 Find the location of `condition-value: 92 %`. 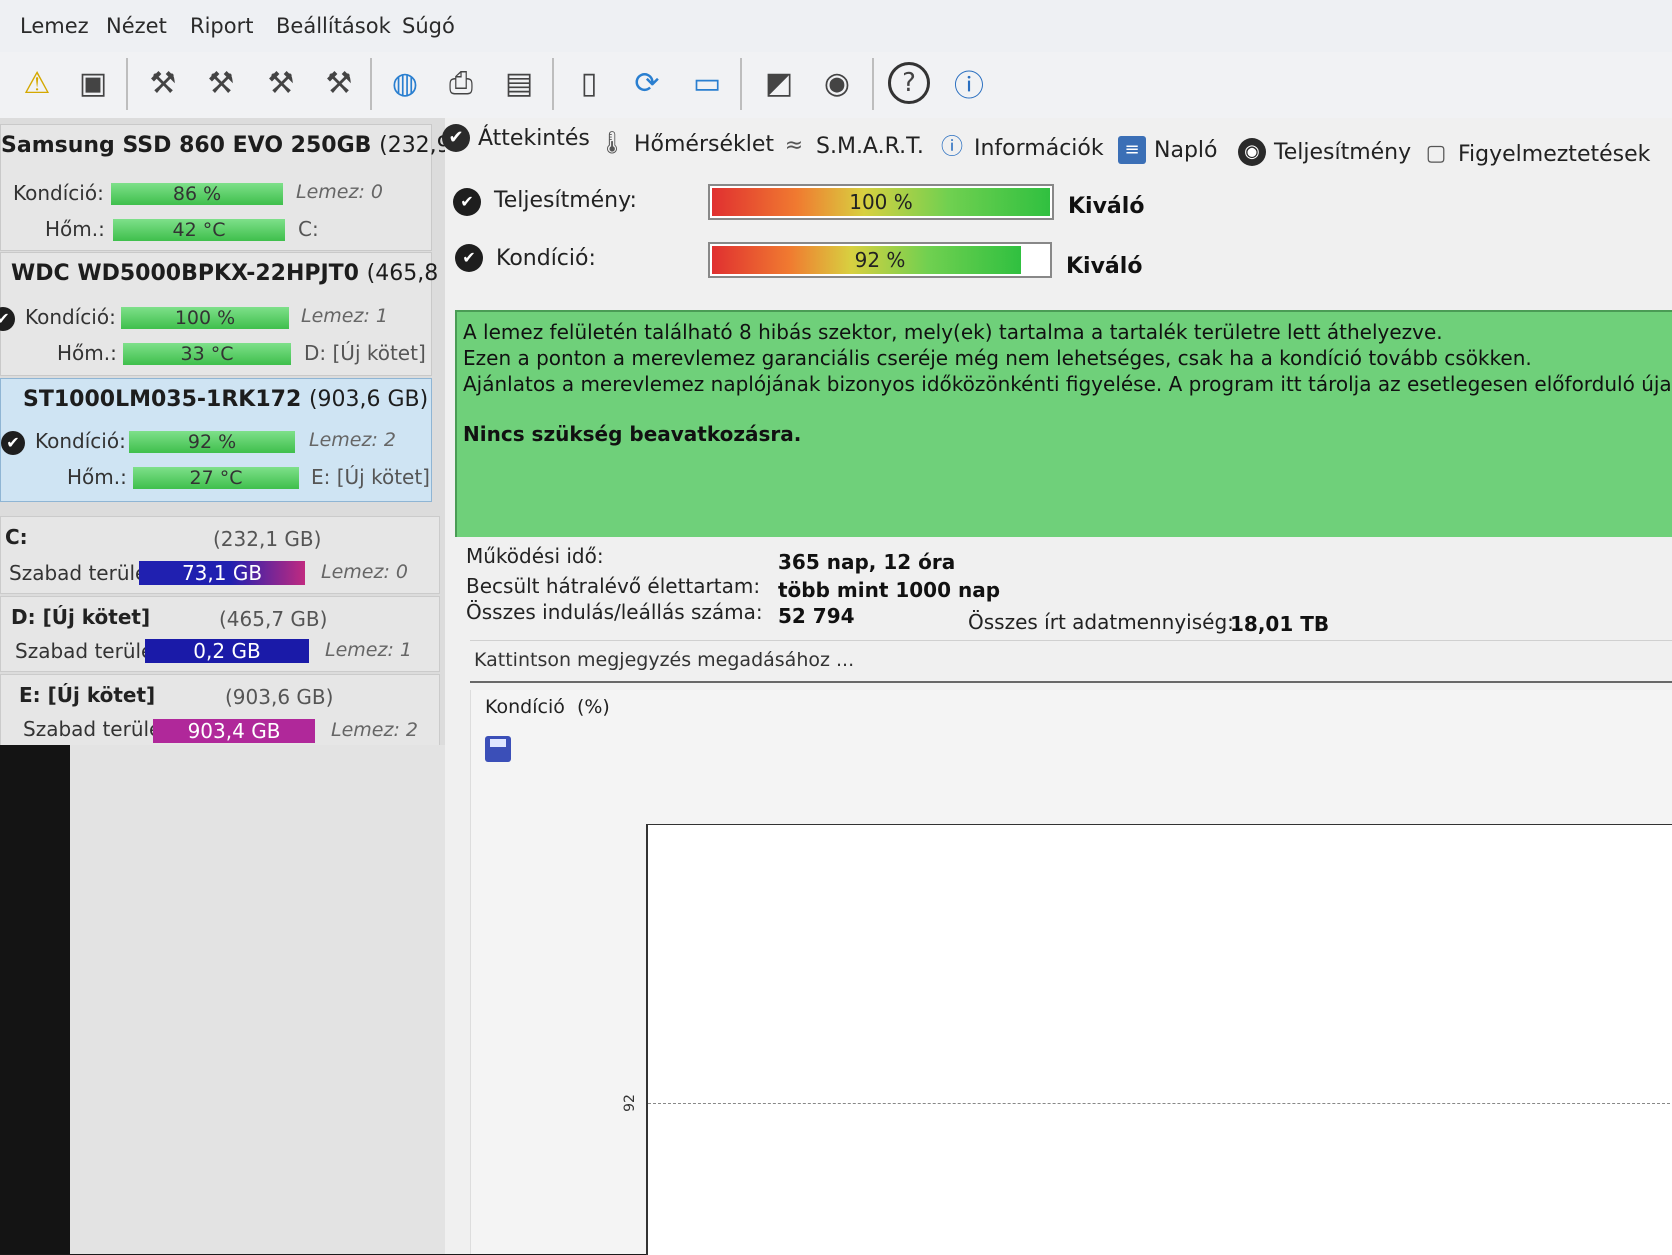

condition-value: 92 % is located at coordinates (880, 260).